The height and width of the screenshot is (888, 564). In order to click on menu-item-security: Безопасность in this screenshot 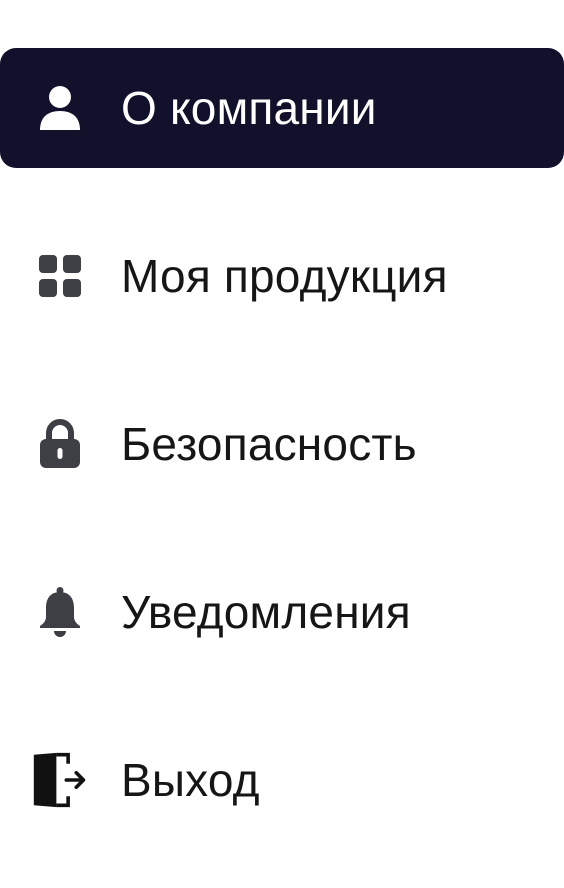, I will do `click(282, 444)`.